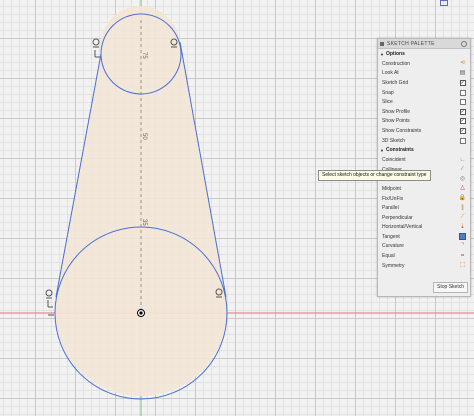 The image size is (474, 416). What do you see at coordinates (424, 54) in the screenshot?
I see `options-section-header: ▼ Options` at bounding box center [424, 54].